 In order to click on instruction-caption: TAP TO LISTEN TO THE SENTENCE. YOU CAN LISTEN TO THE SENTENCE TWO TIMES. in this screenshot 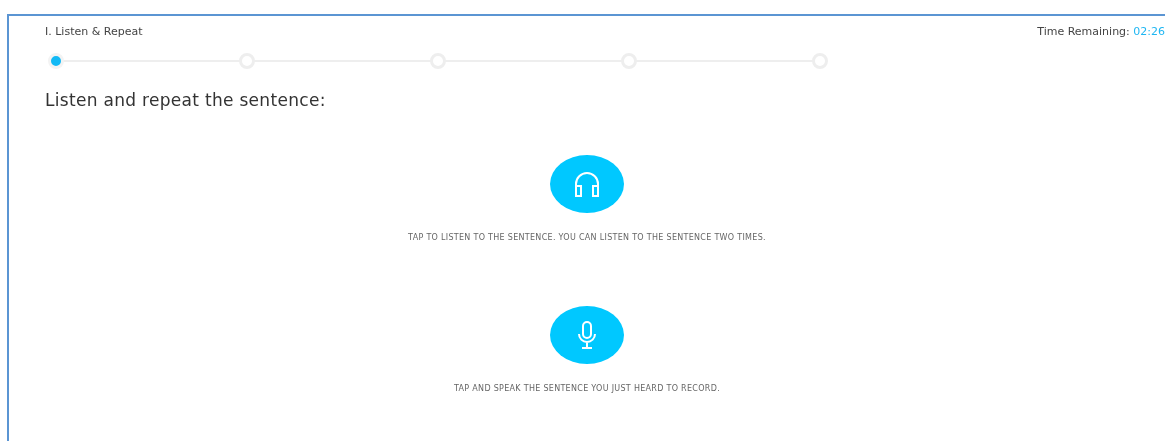, I will do `click(587, 237)`.